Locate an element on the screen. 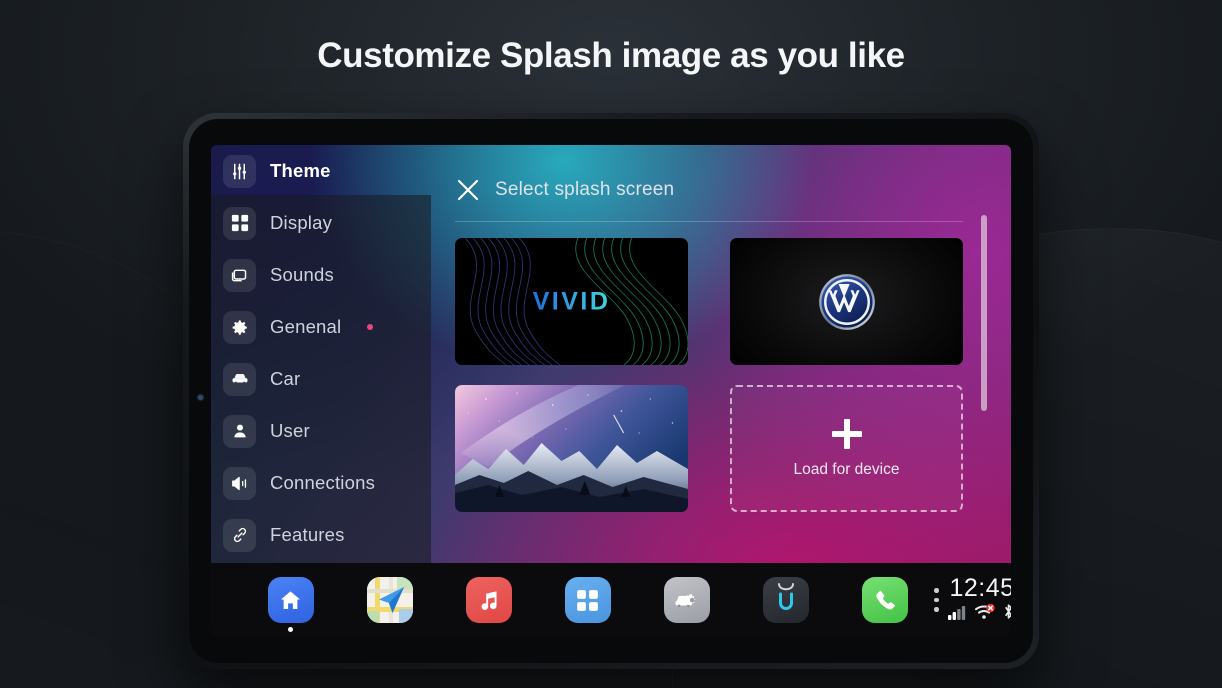 The height and width of the screenshot is (688, 1222). active-indicator-dot is located at coordinates (290, 629).